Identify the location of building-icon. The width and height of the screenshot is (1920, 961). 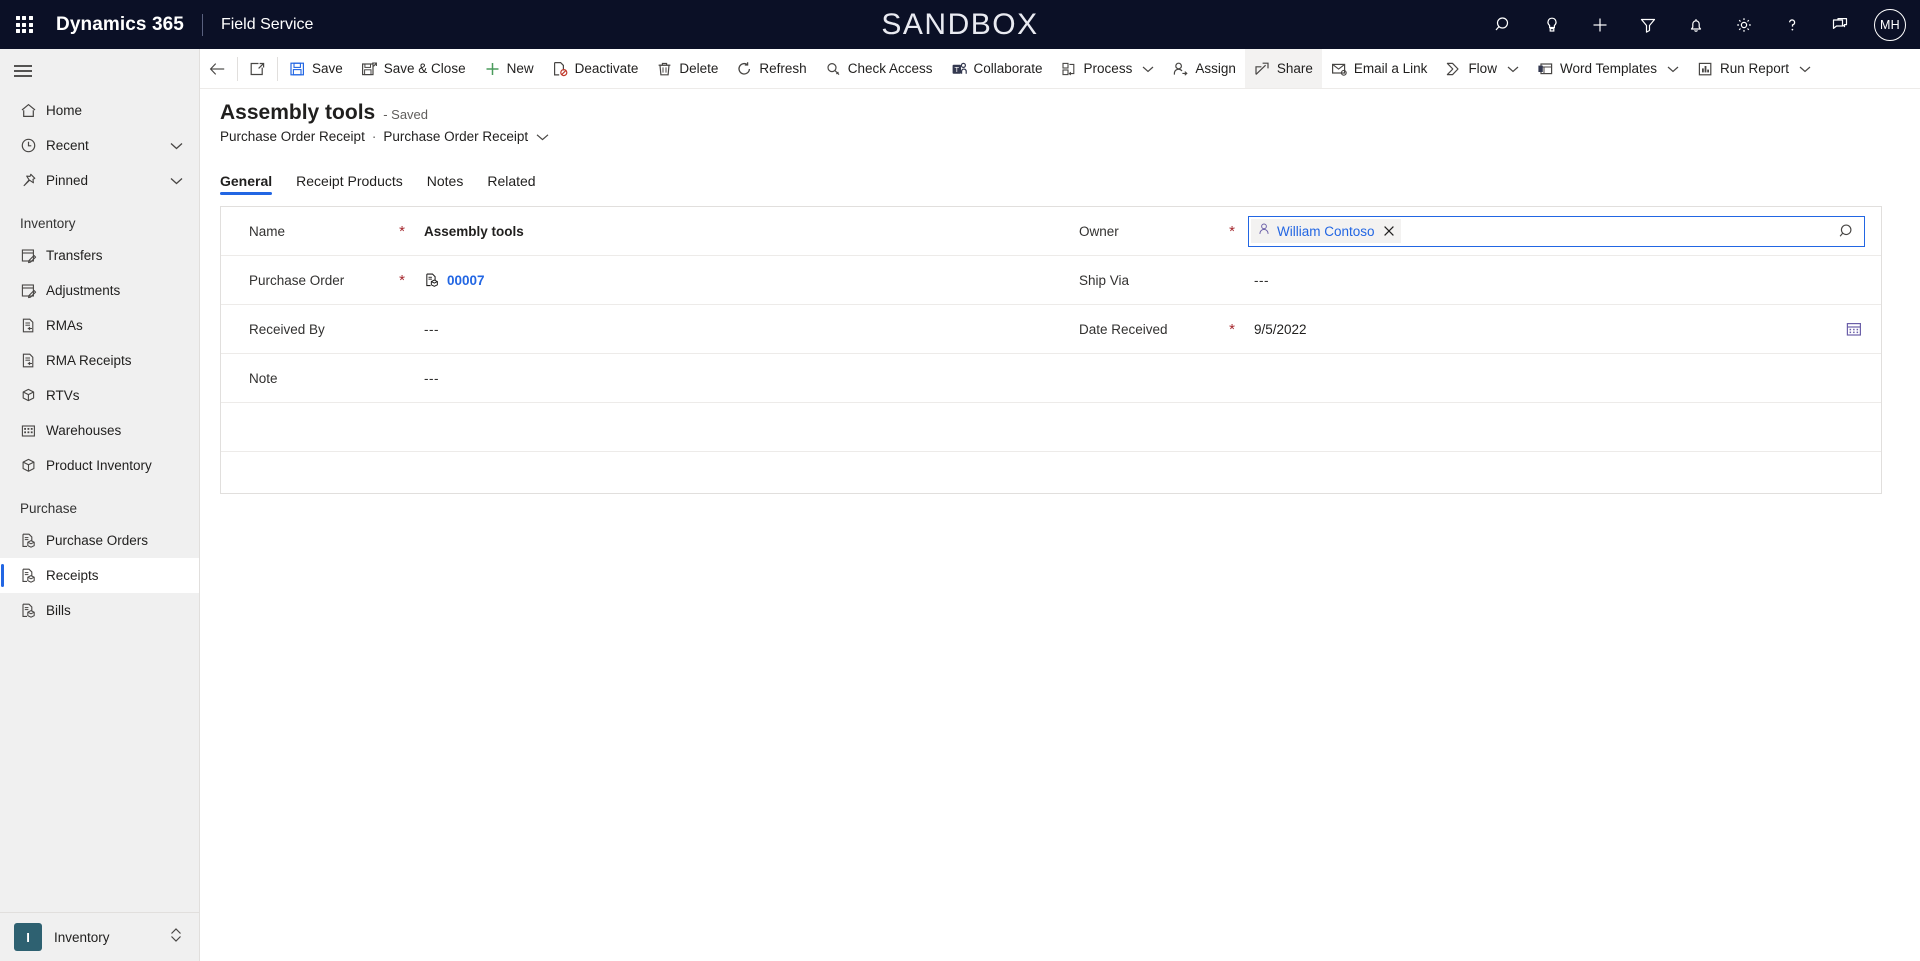
(32, 430).